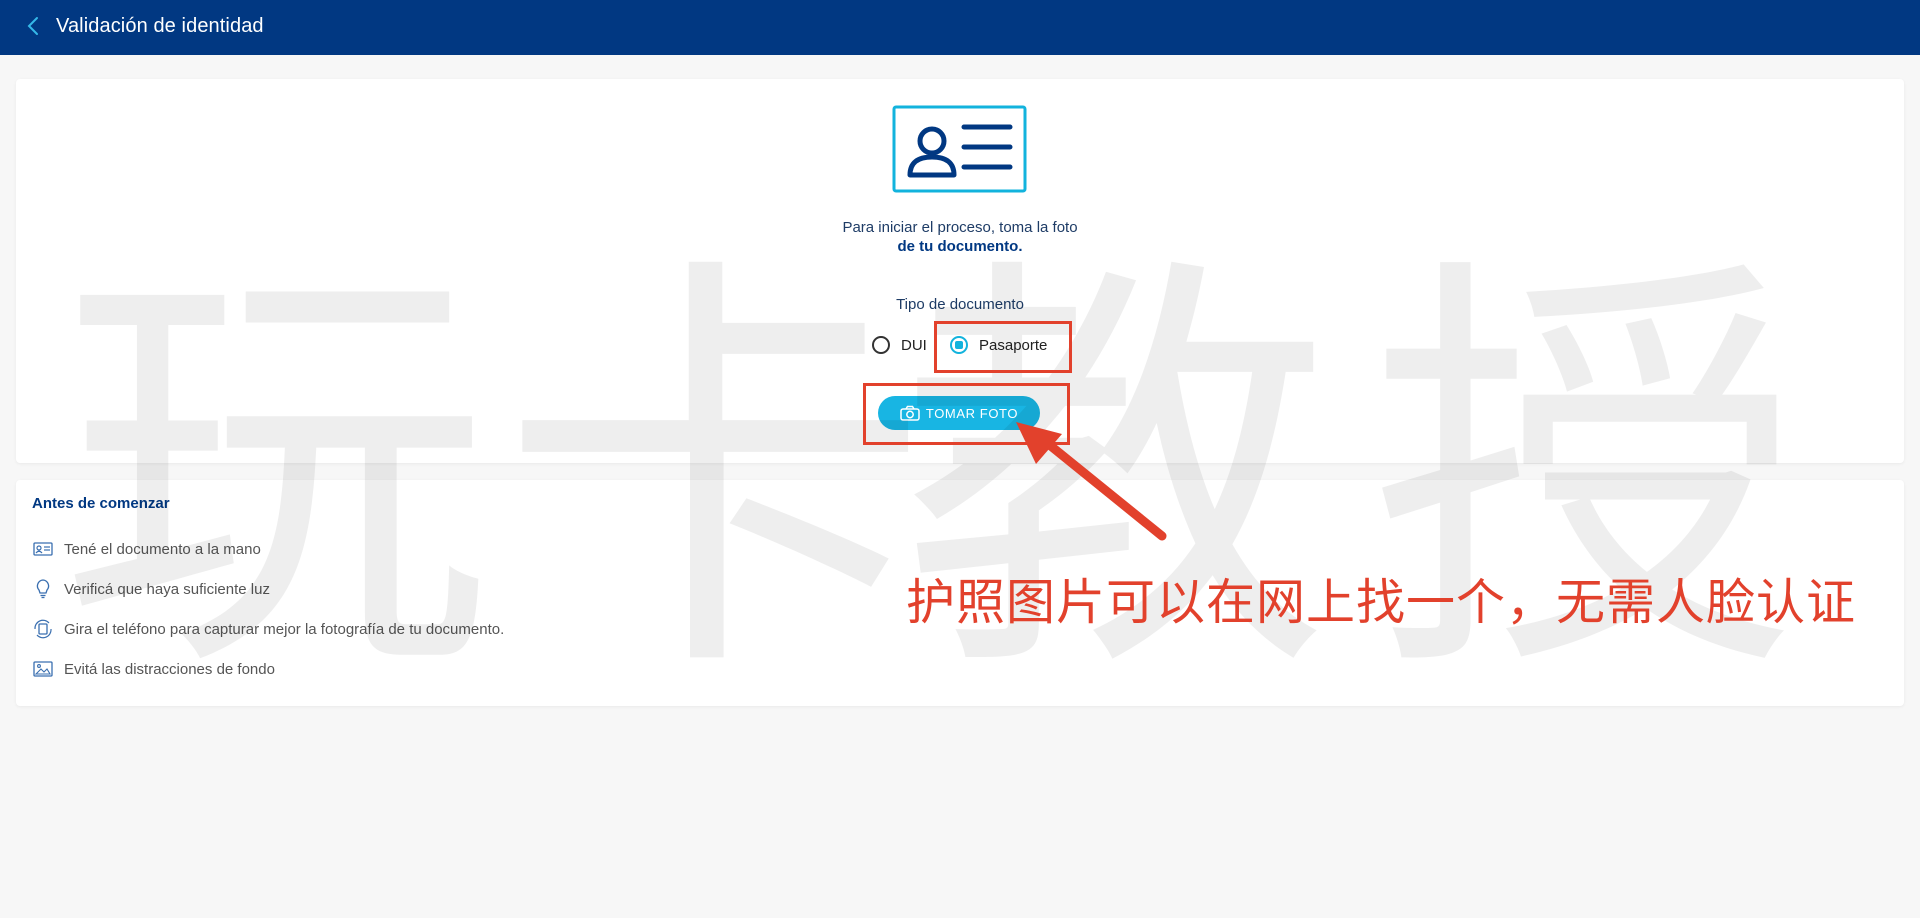 The height and width of the screenshot is (918, 1920). What do you see at coordinates (162, 549) in the screenshot?
I see `tip-text: Tené el documento a la mano` at bounding box center [162, 549].